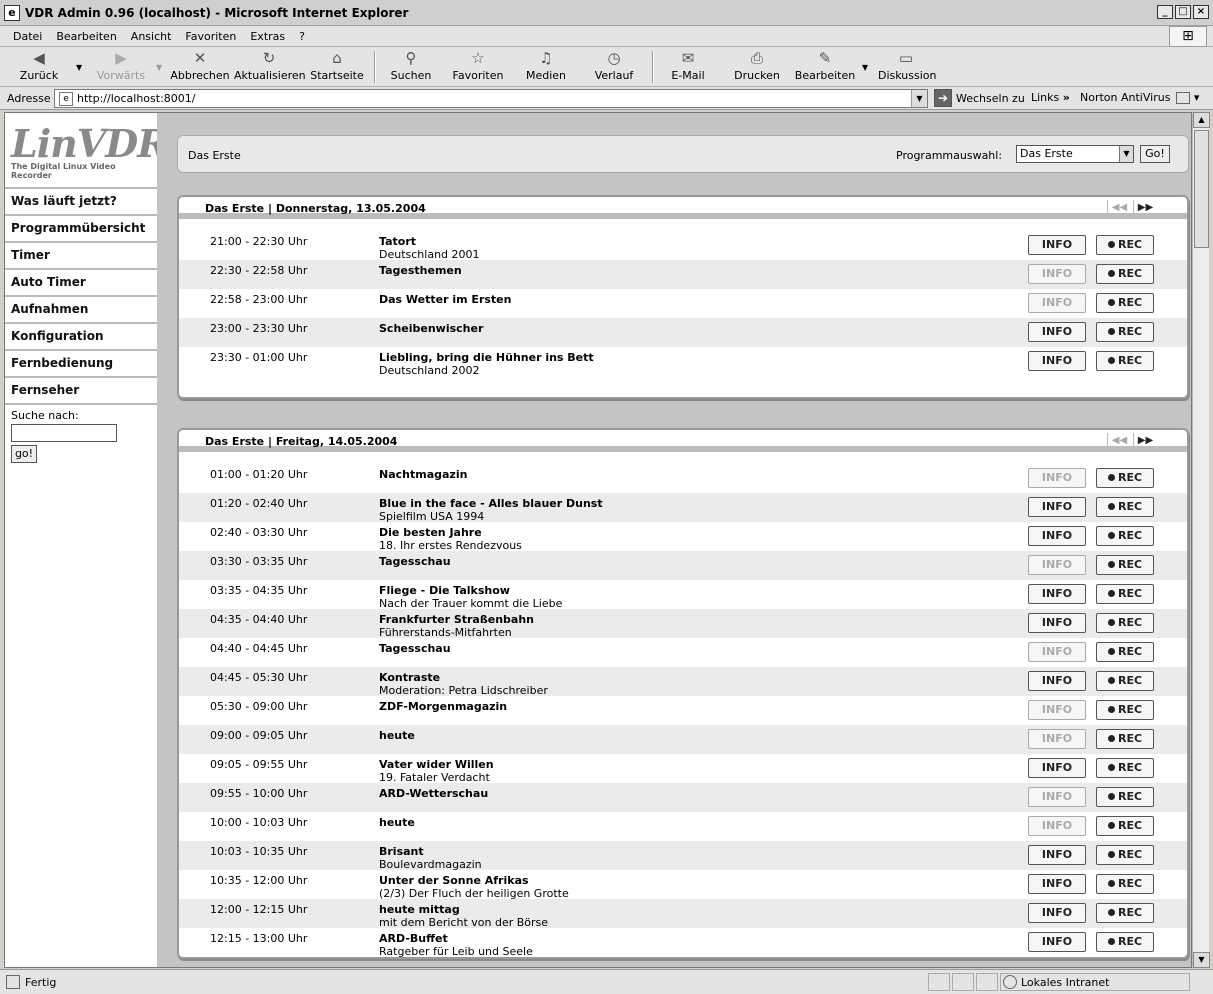  I want to click on next-day-icon: ▶▶, so click(1145, 441).